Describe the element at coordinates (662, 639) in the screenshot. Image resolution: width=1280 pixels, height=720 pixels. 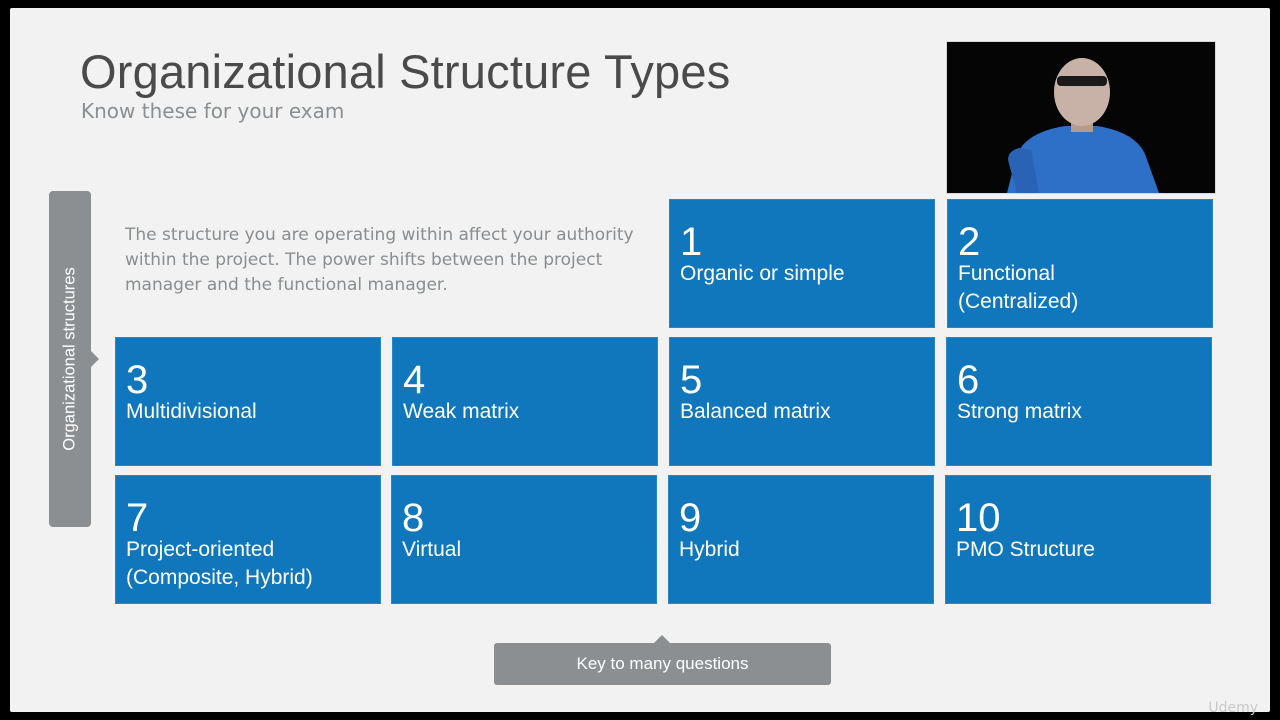
I see `callout-pointer` at that location.